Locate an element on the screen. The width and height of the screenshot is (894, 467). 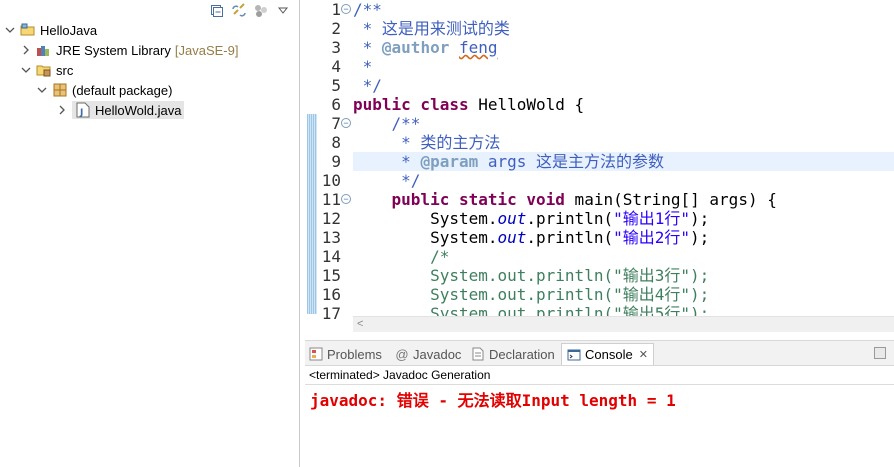
line-number: 6 is located at coordinates (336, 104).